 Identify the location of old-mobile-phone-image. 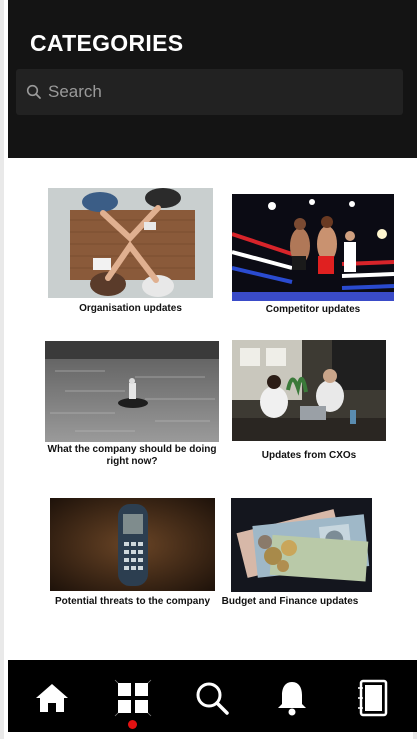
(132, 544).